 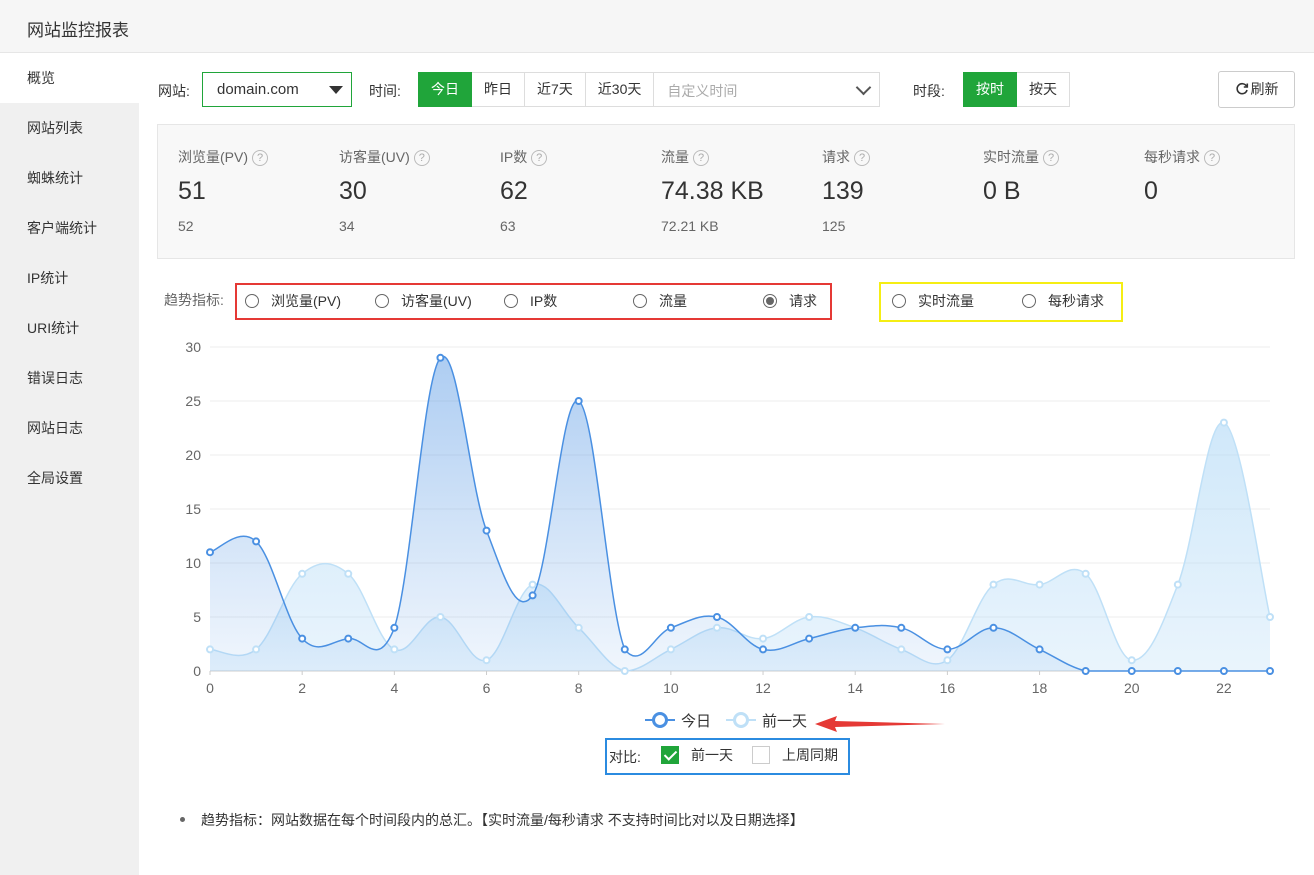 I want to click on caret-down-icon, so click(x=336, y=90).